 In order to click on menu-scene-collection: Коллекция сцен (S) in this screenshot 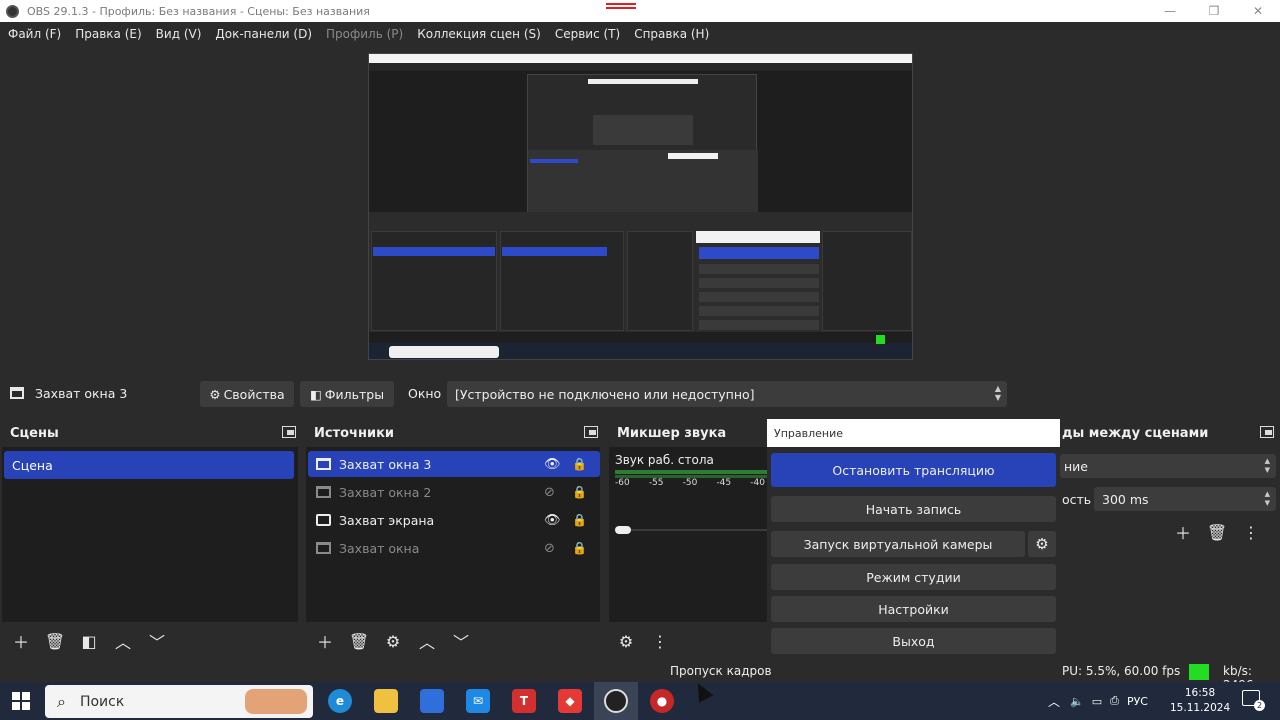, I will do `click(479, 34)`.